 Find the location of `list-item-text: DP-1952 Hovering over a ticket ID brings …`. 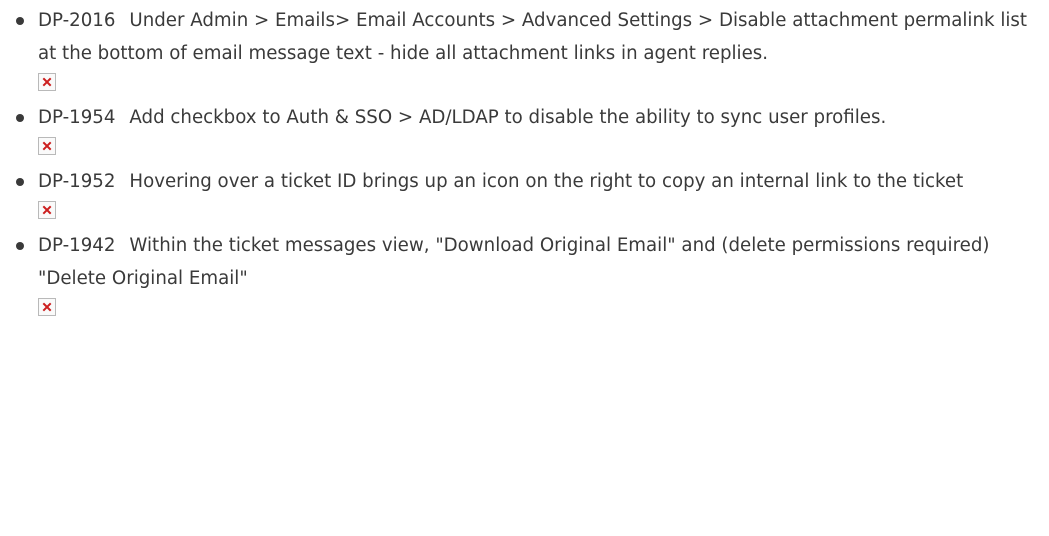

list-item-text: DP-1952 Hovering over a ticket ID brings … is located at coordinates (536, 181).